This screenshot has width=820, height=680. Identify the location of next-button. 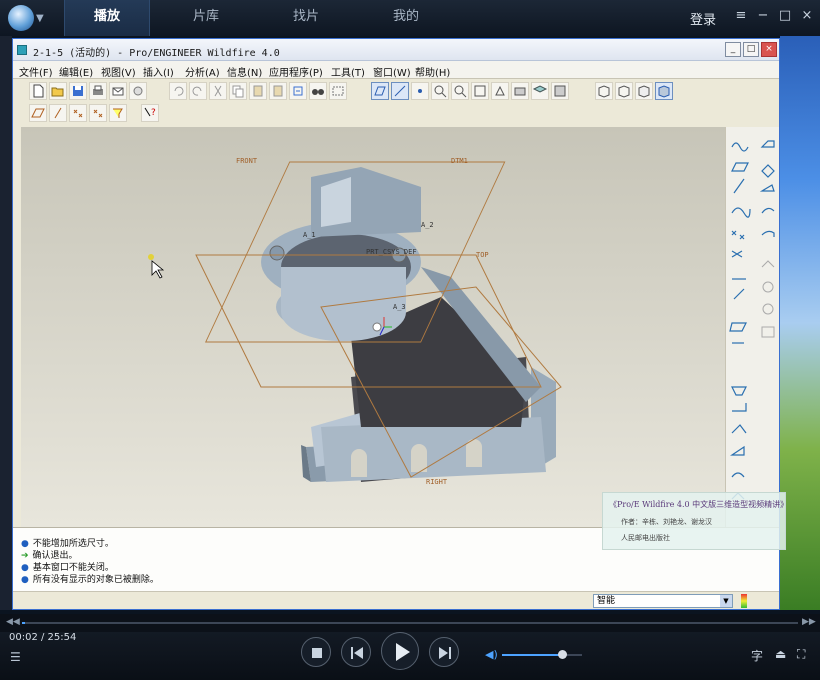
(444, 652).